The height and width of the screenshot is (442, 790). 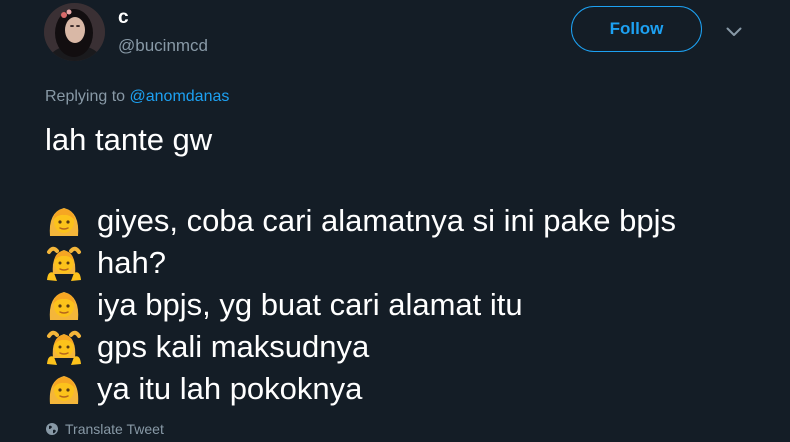 I want to click on dialogue-text: ya itu lah pokoknya, so click(x=230, y=388).